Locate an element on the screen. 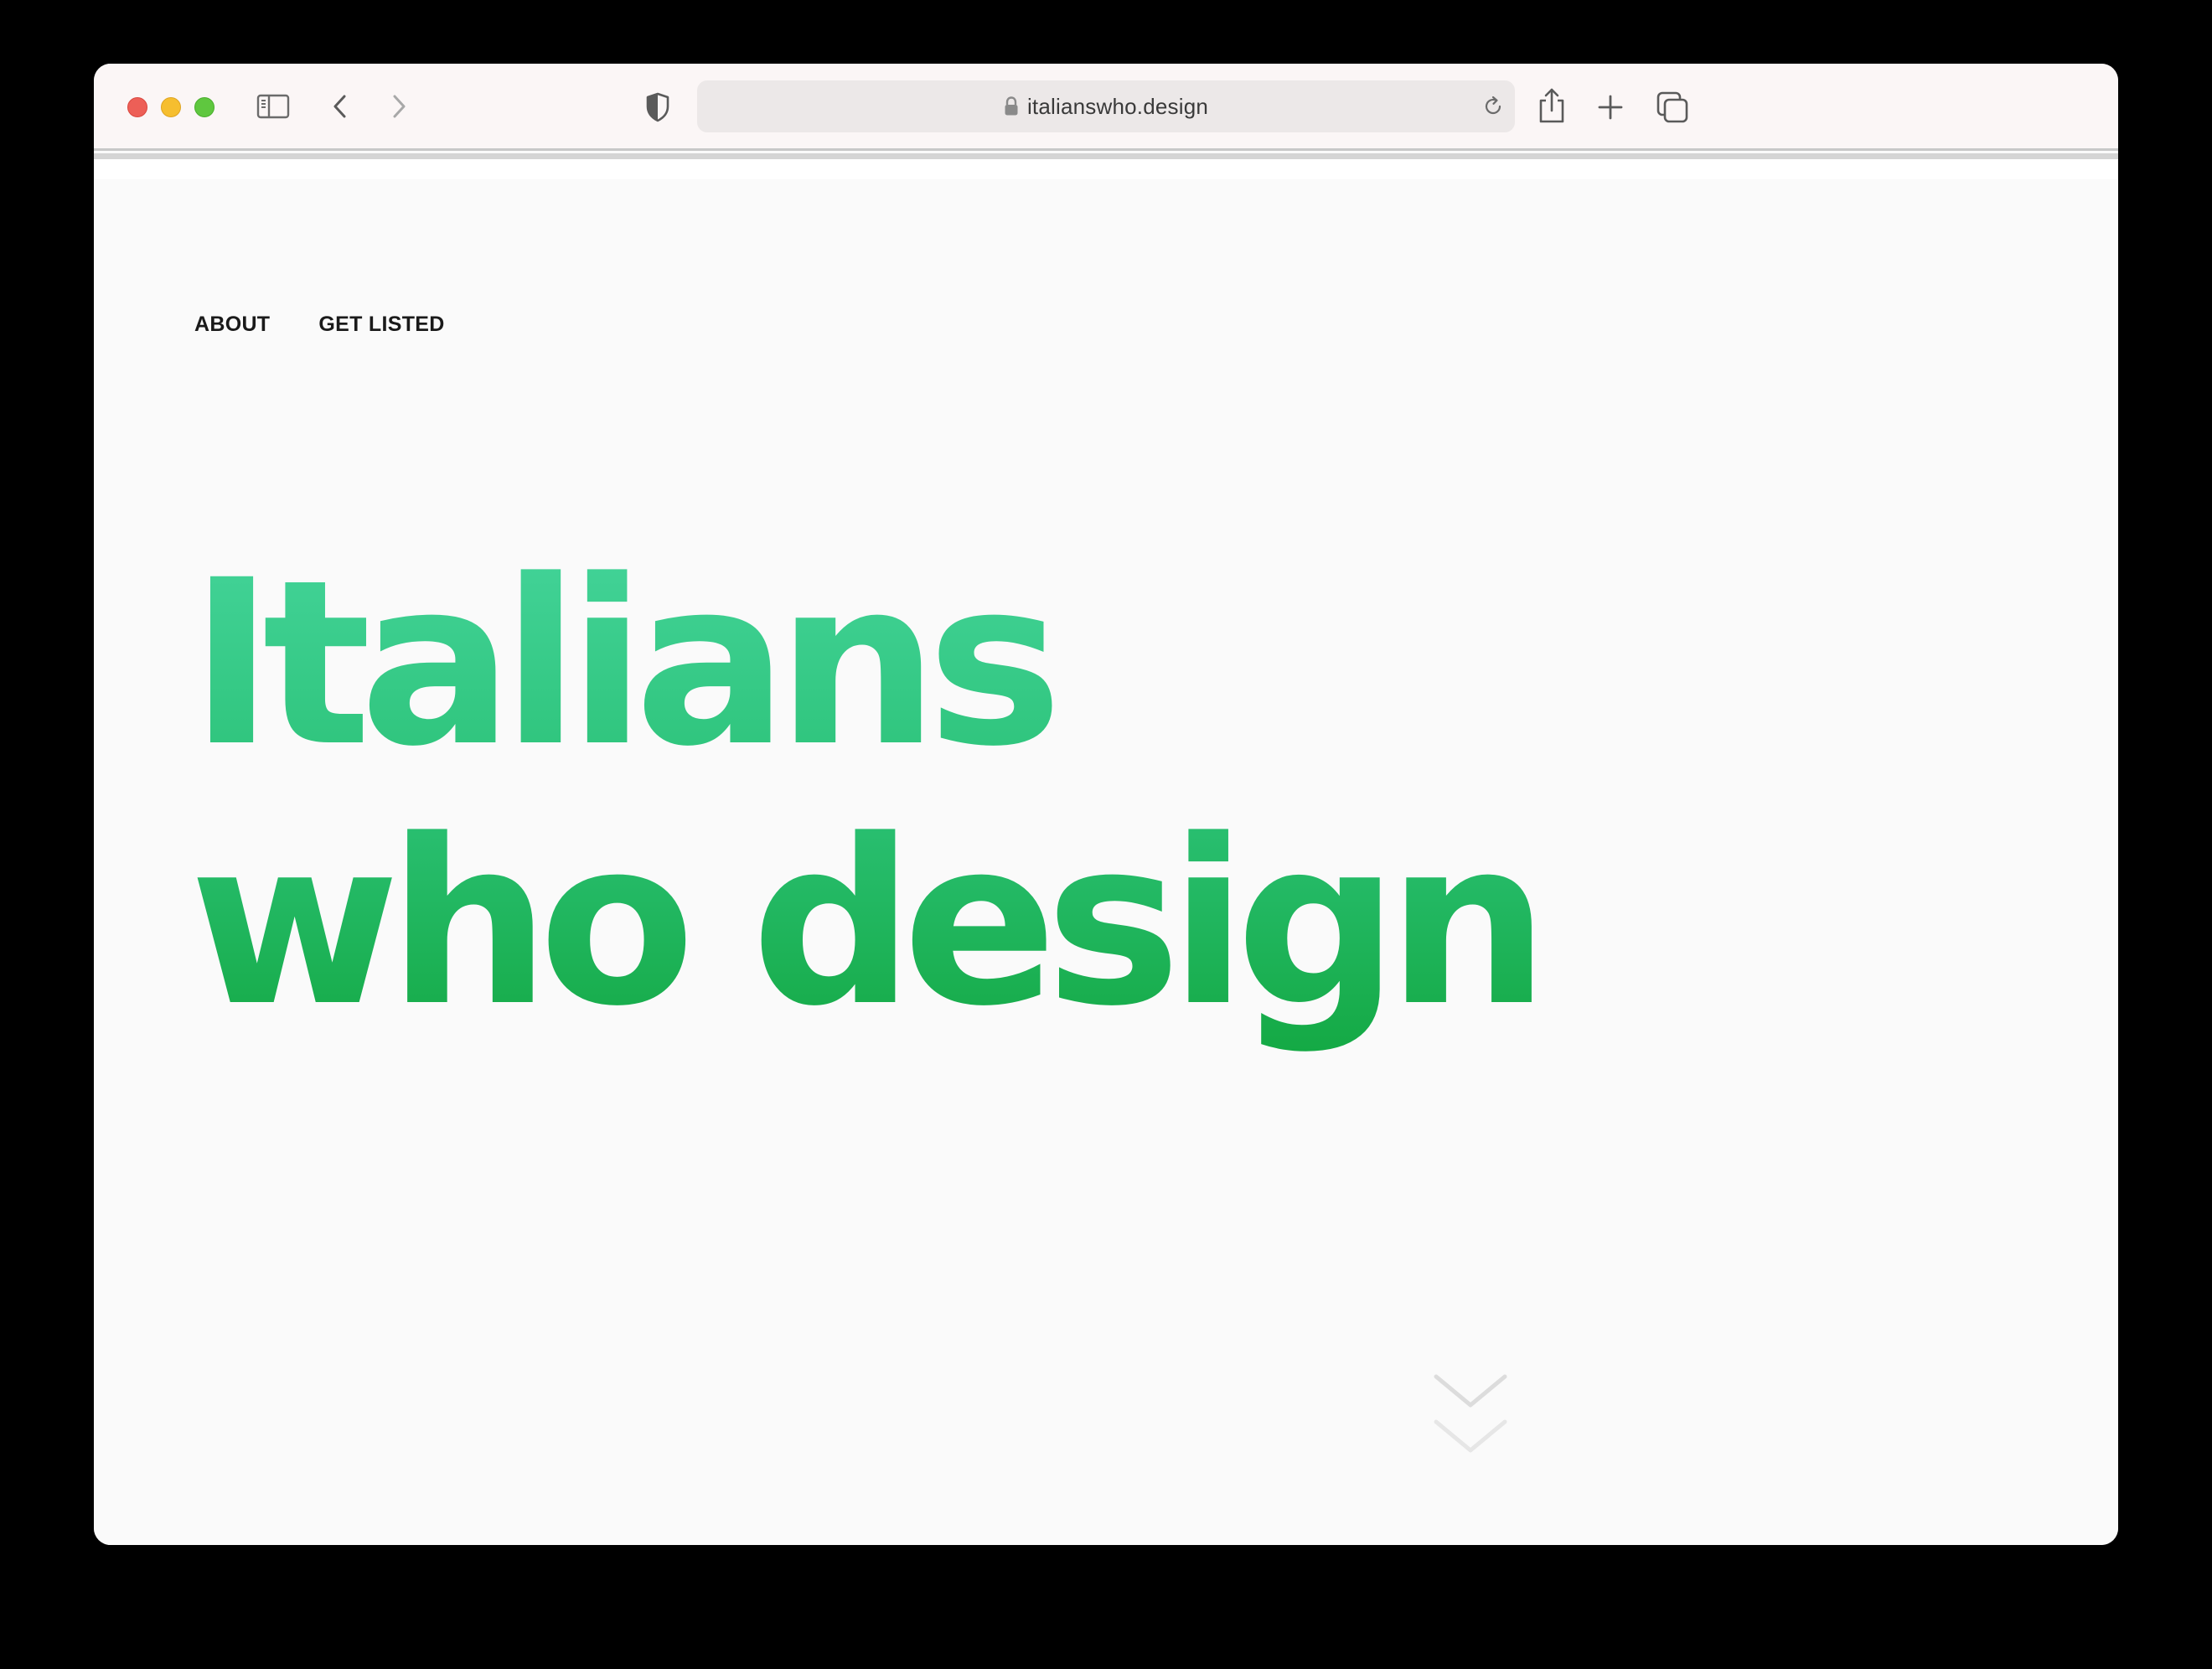 The image size is (2212, 1669). reload-icon is located at coordinates (1493, 106).